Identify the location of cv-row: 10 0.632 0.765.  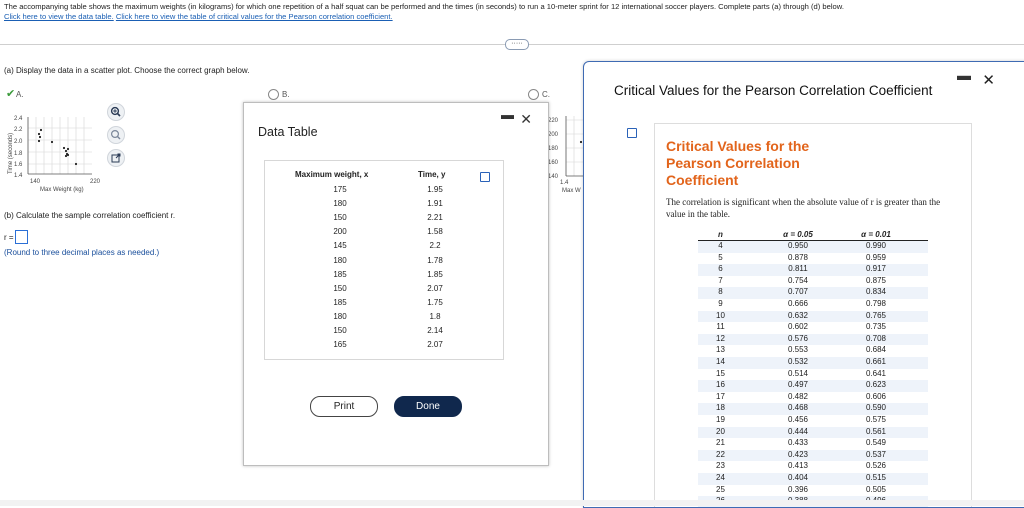
(813, 316).